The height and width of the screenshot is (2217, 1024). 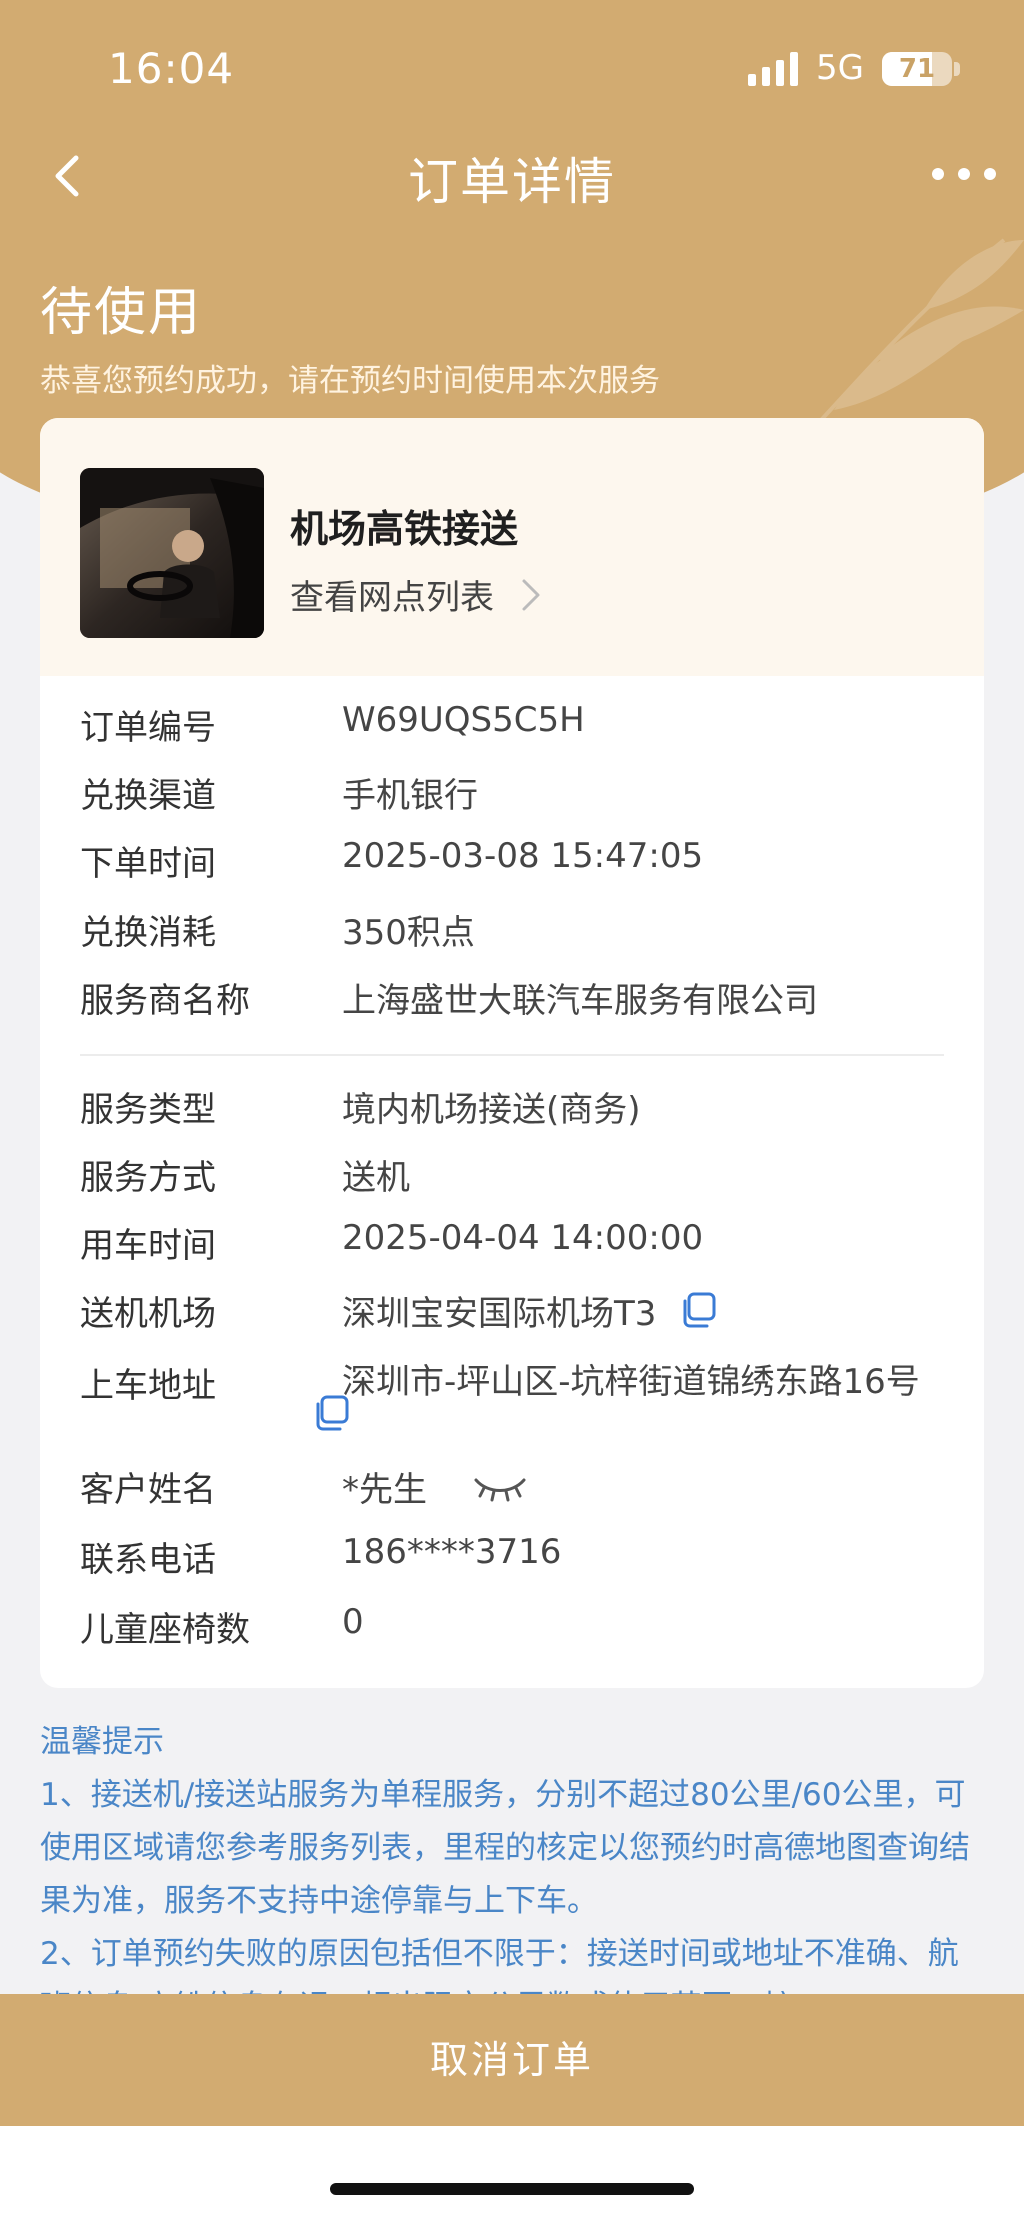 What do you see at coordinates (148, 1178) in the screenshot?
I see `service-mode-label: 服务方式` at bounding box center [148, 1178].